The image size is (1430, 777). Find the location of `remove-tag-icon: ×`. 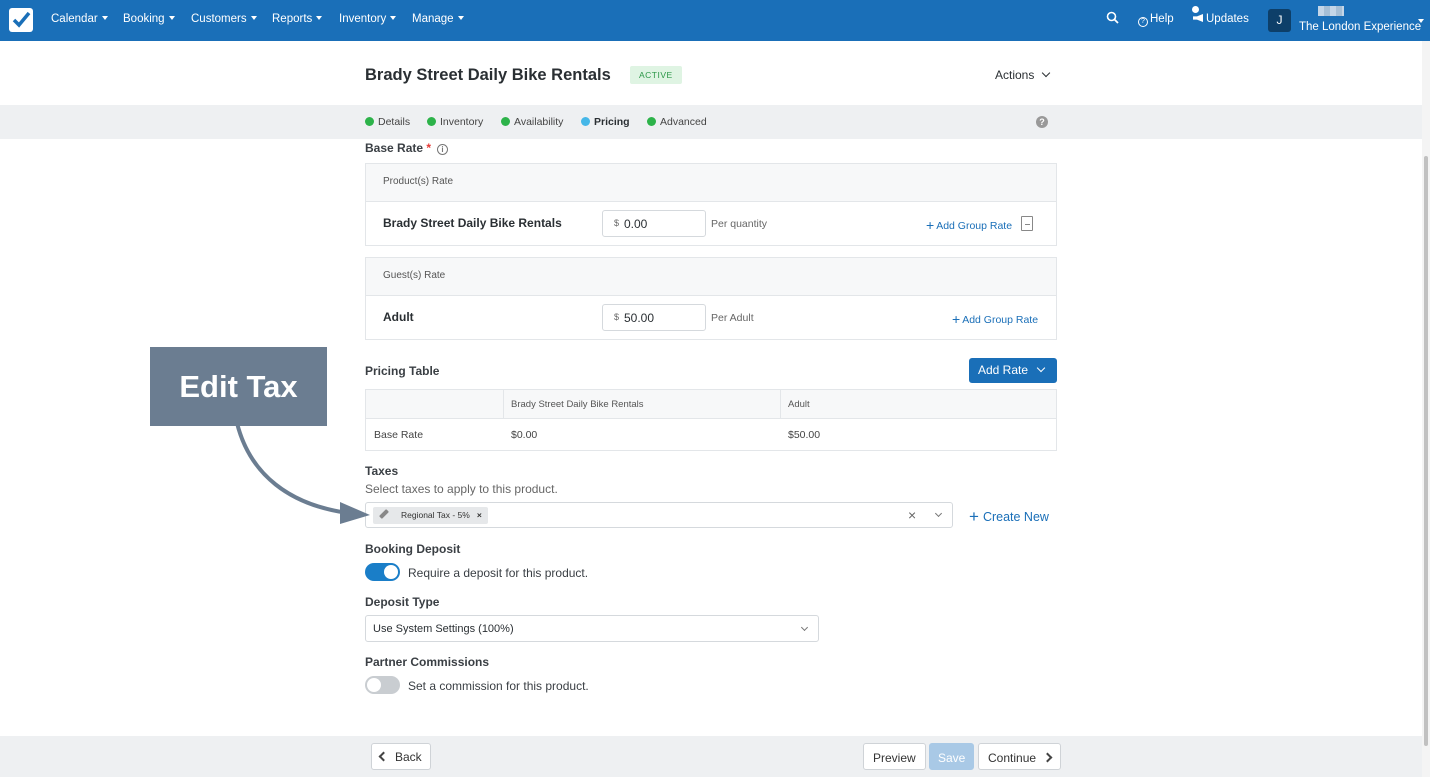

remove-tag-icon: × is located at coordinates (479, 515).